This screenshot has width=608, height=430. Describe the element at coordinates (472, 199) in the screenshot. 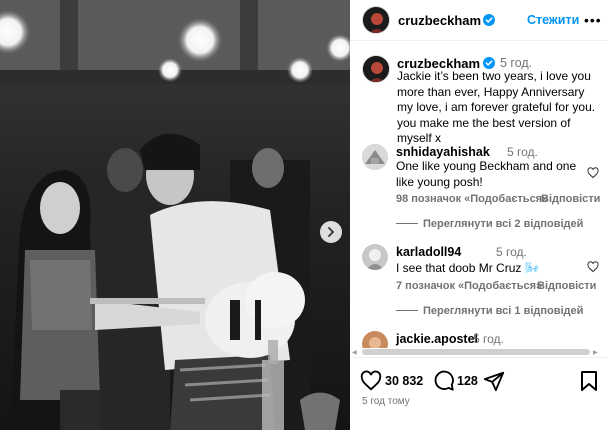

I see `comment-likes: 98 позначок «Подобається»` at that location.